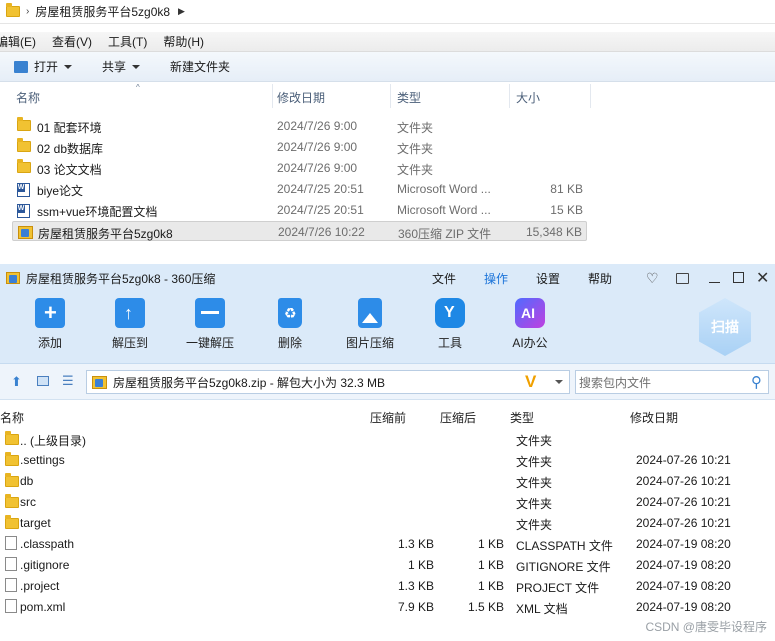  What do you see at coordinates (328, 382) in the screenshot?
I see `zip-path-field: 房屋租赁服务平台5zg0k8.zip - 解包大小为 32.3 MB V` at bounding box center [328, 382].